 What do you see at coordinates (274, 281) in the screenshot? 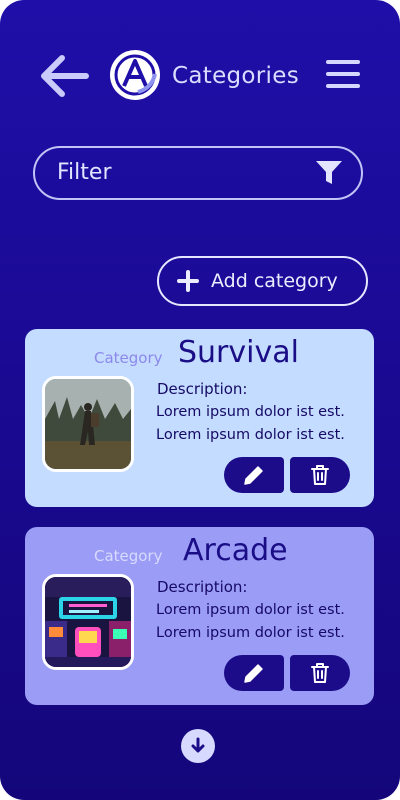
I see `add-category-label: Add category` at bounding box center [274, 281].